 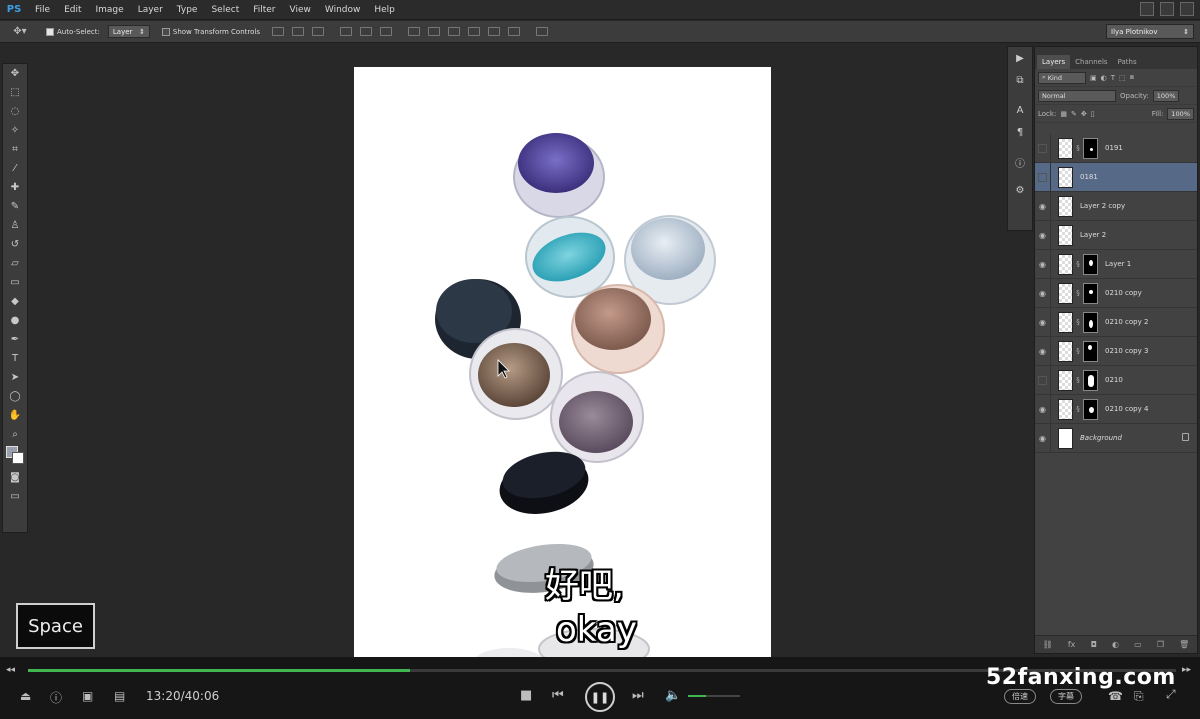 I want to click on menu-type: Type, so click(x=187, y=10).